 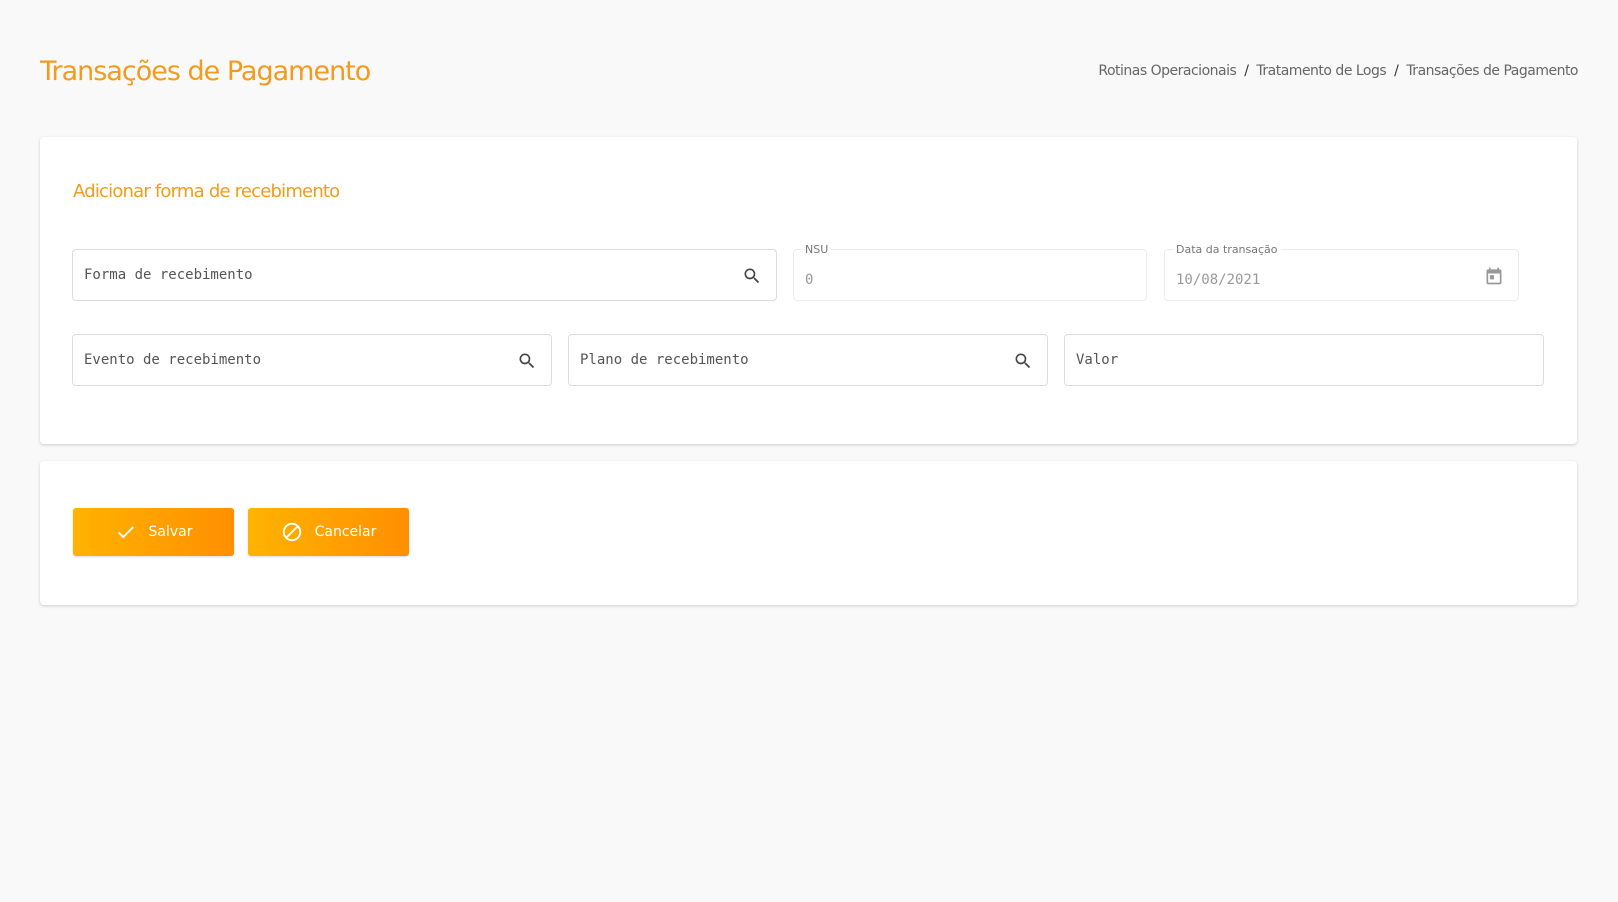 I want to click on data-transacao-label: Data da transação, so click(x=1227, y=249).